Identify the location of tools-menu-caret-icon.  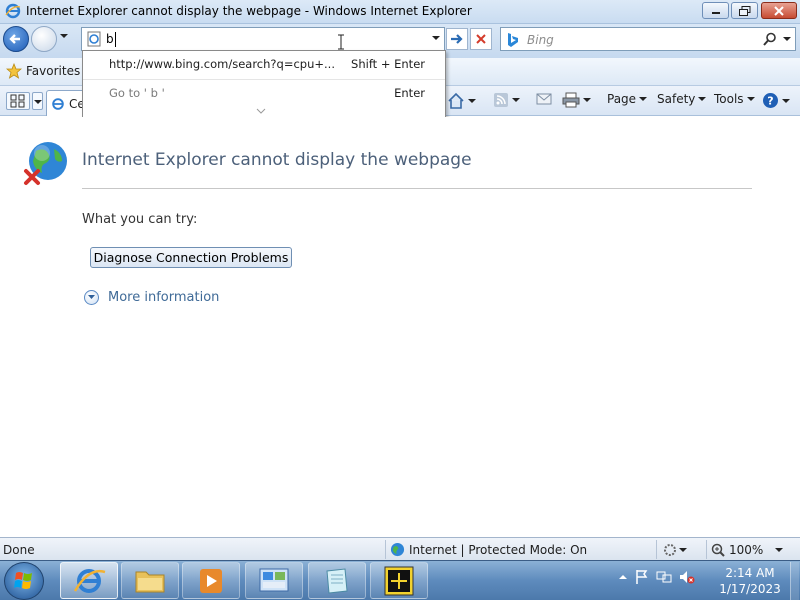
(750, 99).